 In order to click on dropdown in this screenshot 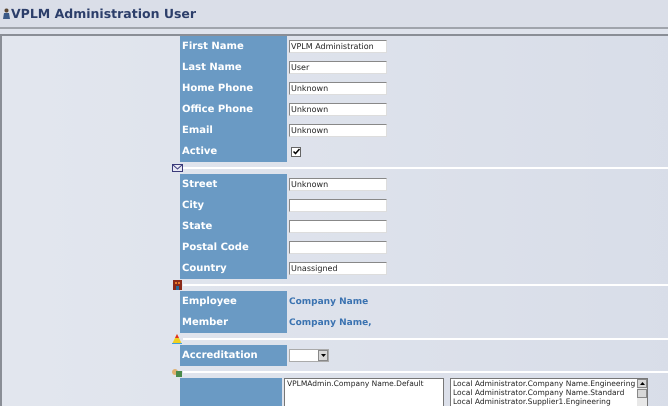, I will do `click(309, 355)`.